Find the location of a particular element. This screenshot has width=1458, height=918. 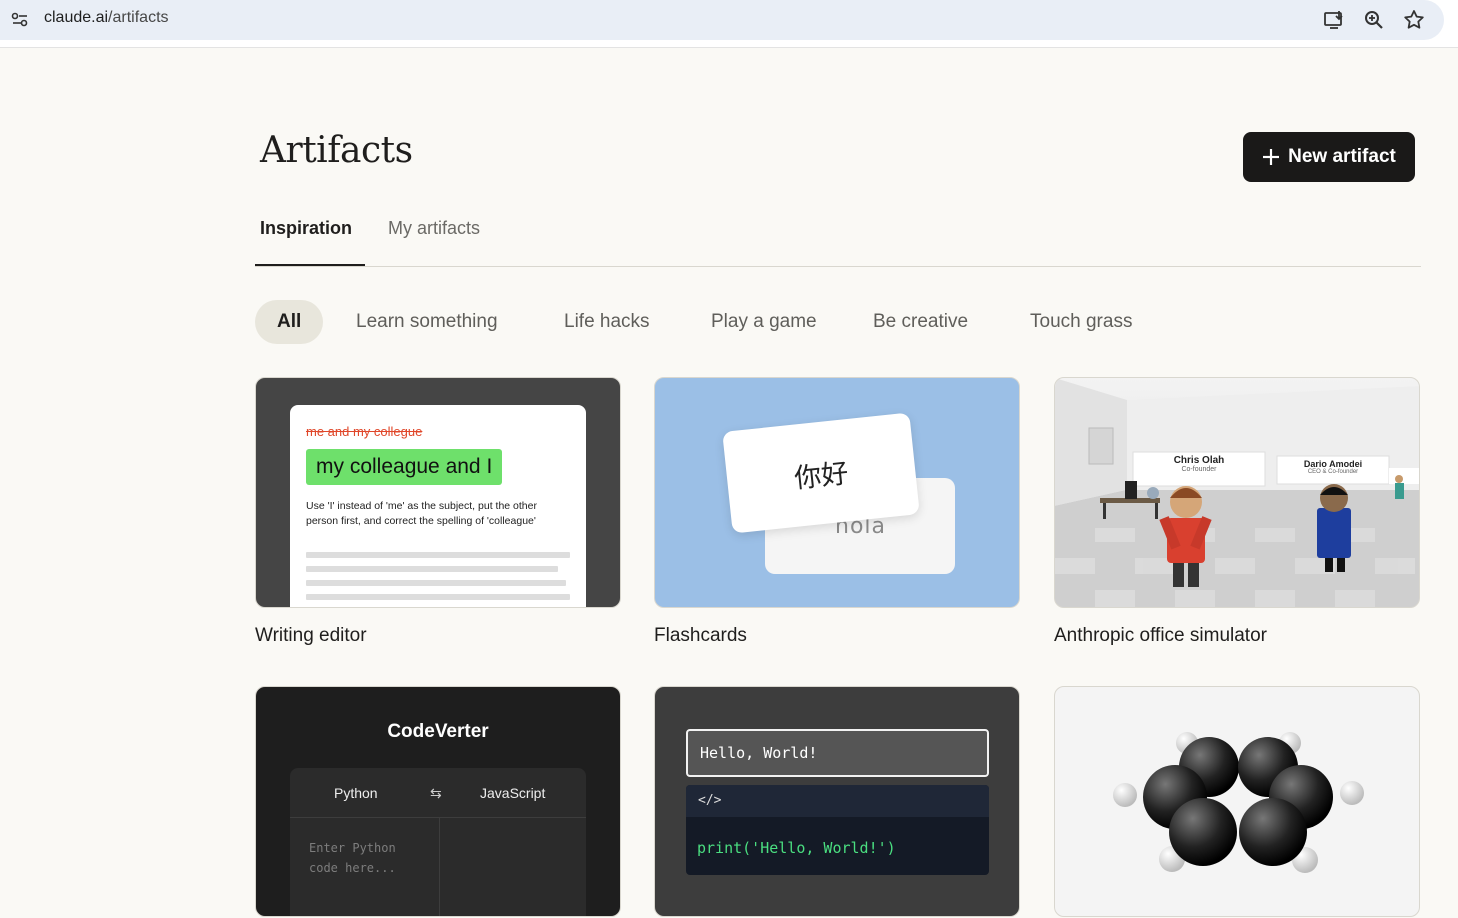

card-thumbnail is located at coordinates (1237, 801).